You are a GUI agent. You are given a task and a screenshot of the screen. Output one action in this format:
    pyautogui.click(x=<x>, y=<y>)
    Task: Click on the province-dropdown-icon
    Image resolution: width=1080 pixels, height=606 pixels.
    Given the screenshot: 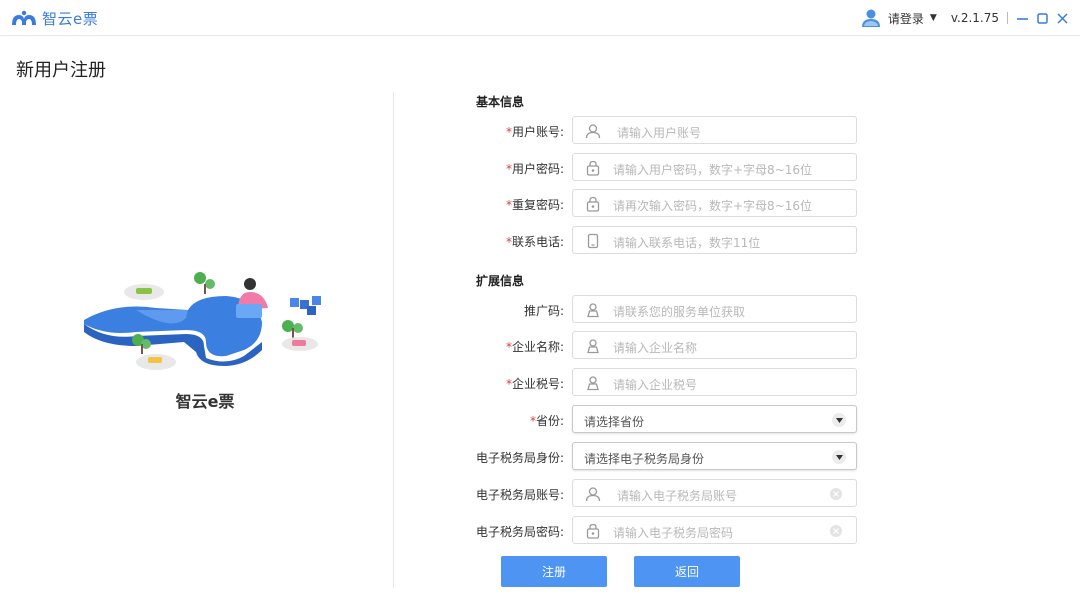 What is the action you would take?
    pyautogui.click(x=839, y=420)
    